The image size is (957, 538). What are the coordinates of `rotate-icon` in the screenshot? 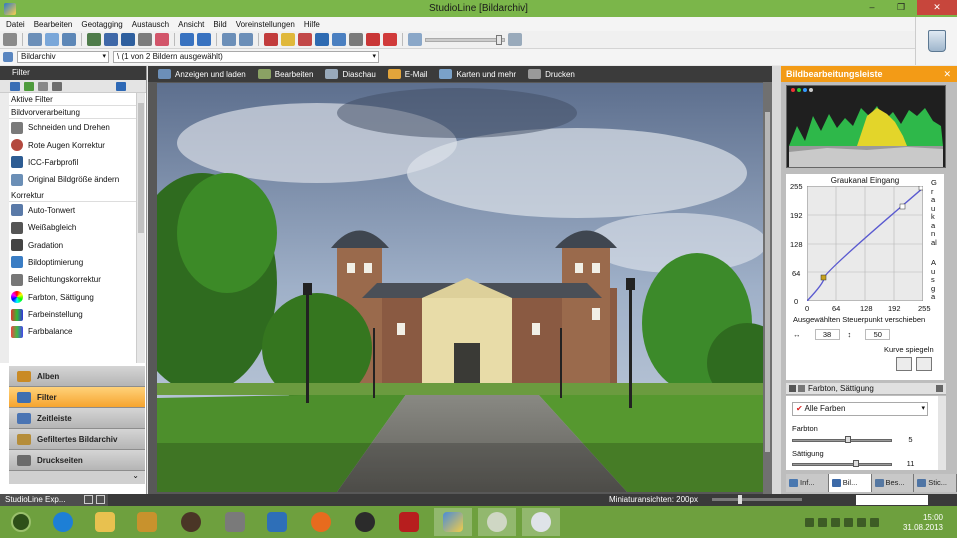 It's located at (162, 39).